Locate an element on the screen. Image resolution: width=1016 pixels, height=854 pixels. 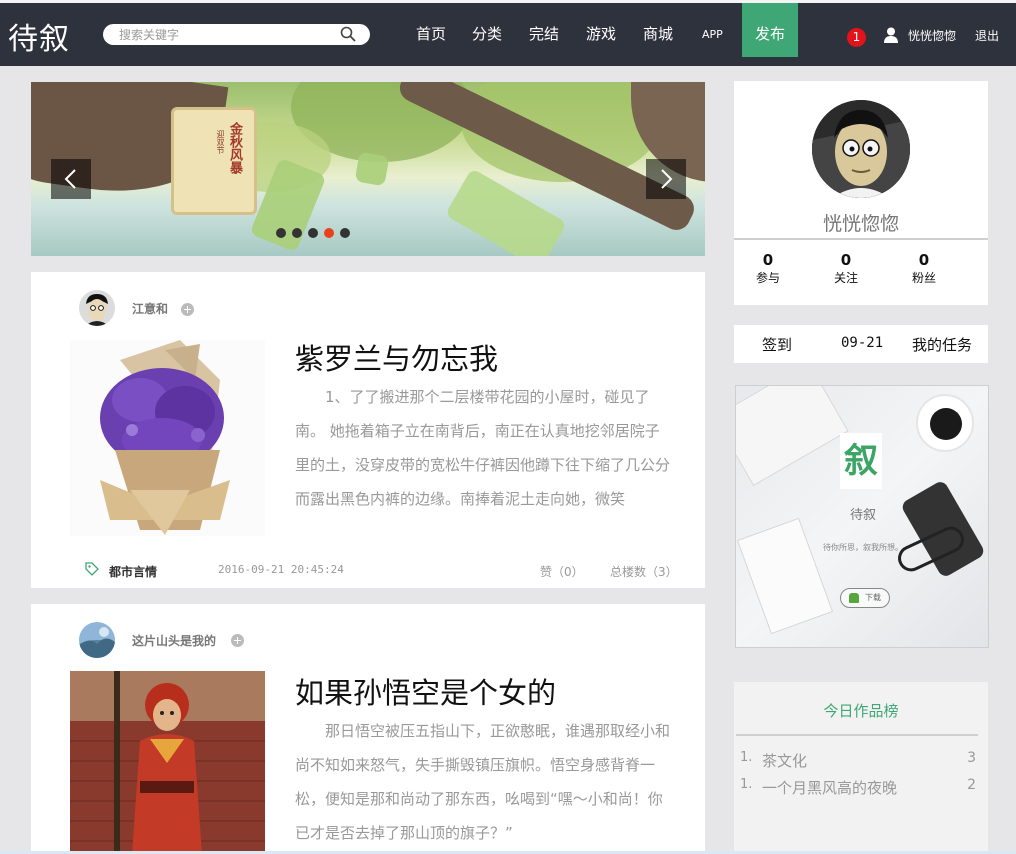
ranking-title-link: 一个月黑风高的夜晚 is located at coordinates (829, 787).